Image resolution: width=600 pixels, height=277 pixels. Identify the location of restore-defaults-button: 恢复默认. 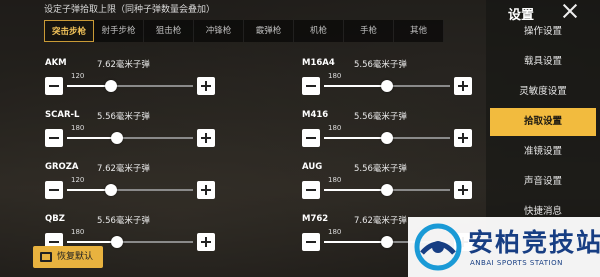
(68, 257).